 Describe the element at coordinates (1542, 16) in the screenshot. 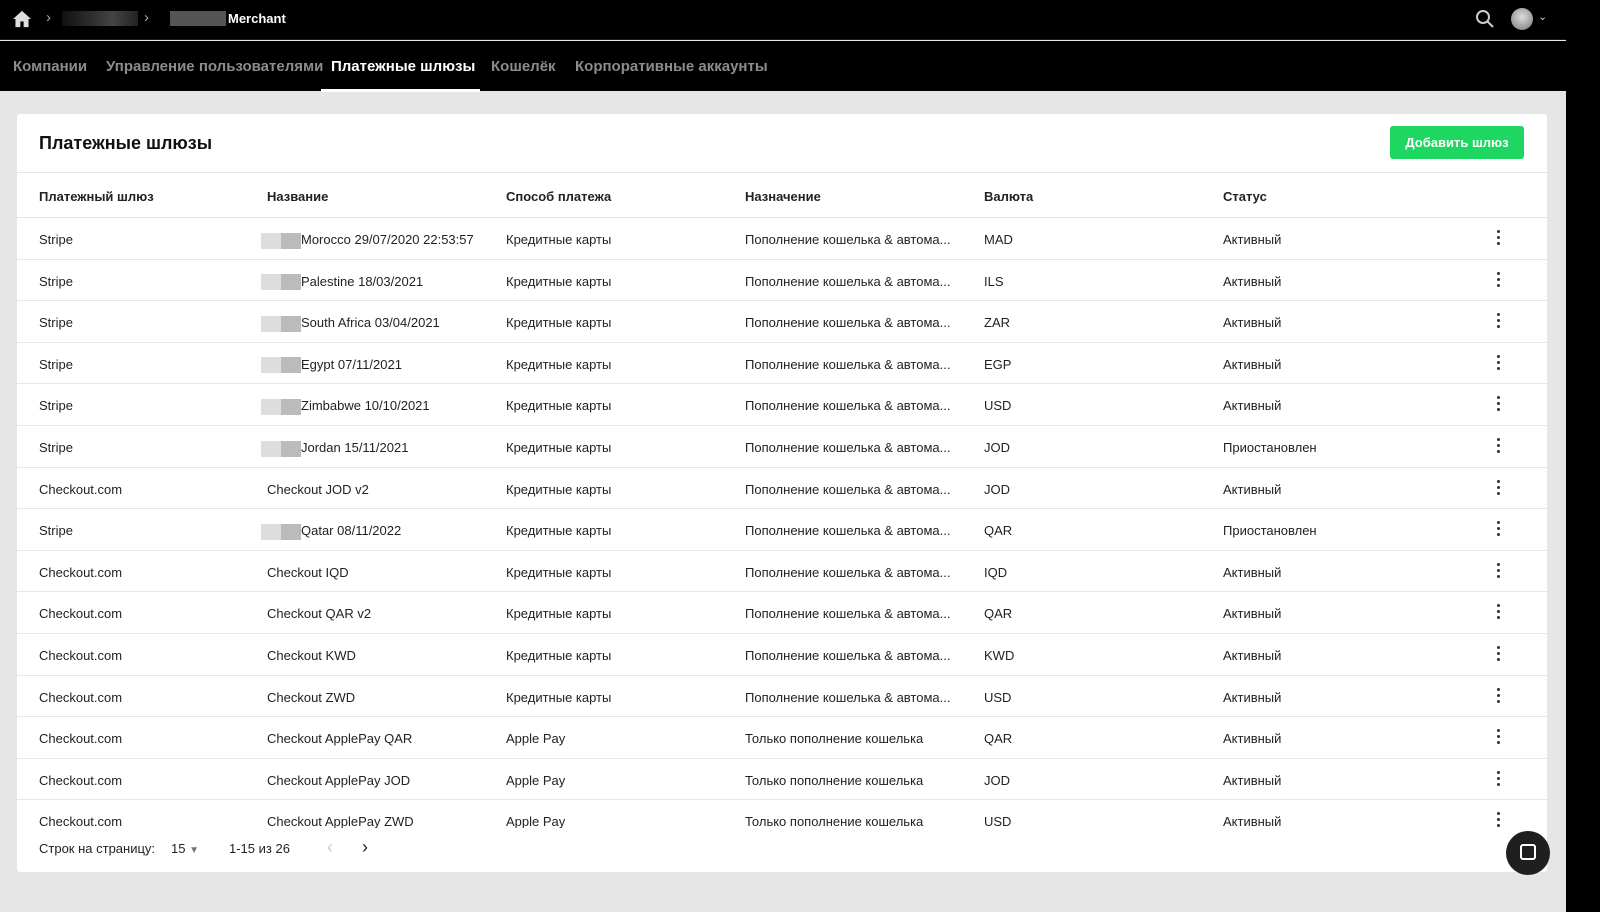

I see `chevron-down-icon: ⌄` at that location.